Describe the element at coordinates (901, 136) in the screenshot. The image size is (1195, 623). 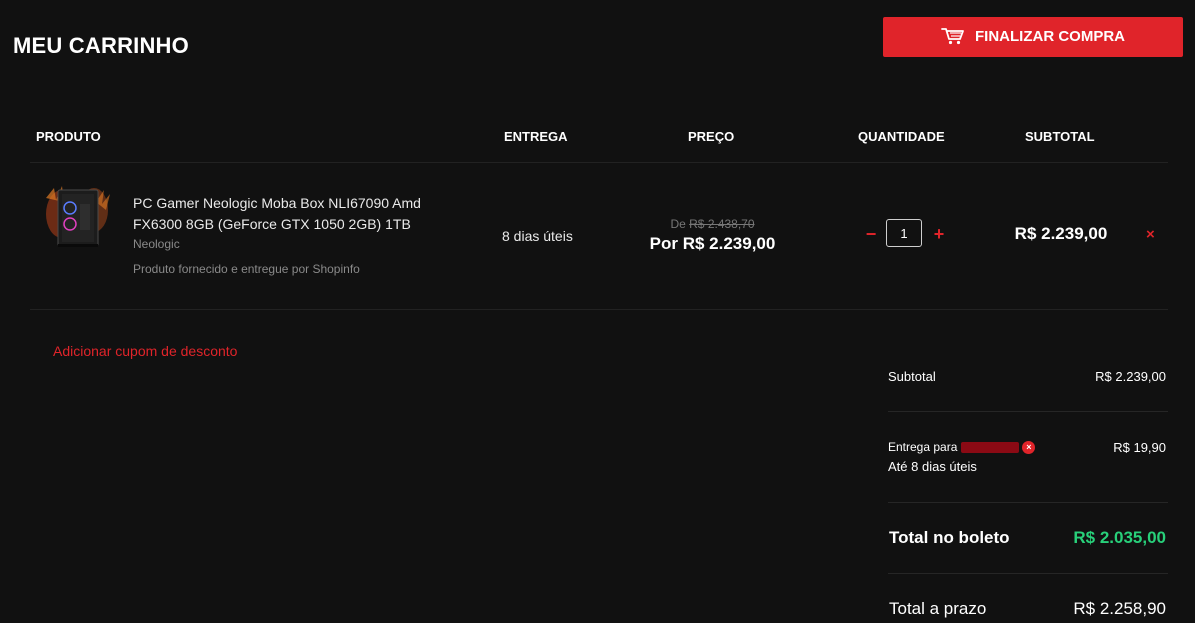
I see `column-header-quantity: QUANTIDADE` at that location.